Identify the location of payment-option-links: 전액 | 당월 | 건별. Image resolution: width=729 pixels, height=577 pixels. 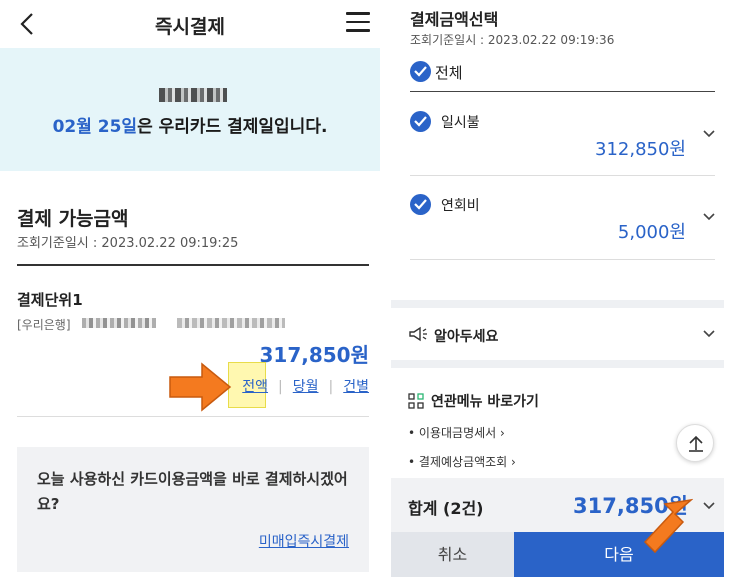
(305, 386).